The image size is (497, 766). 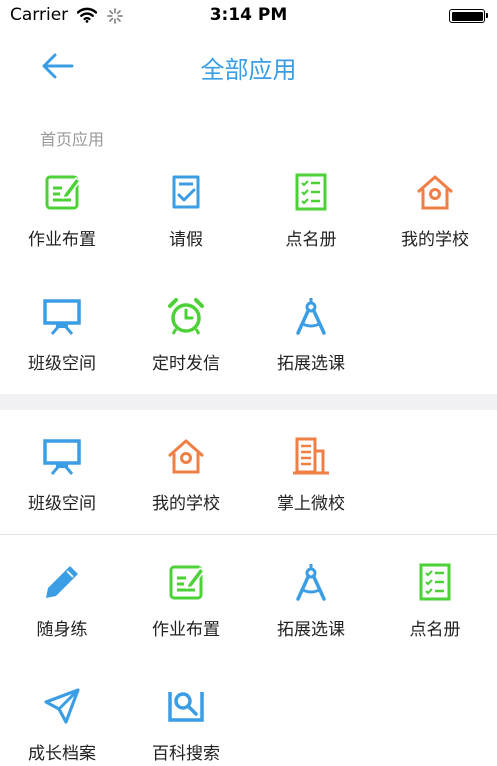 What do you see at coordinates (186, 192) in the screenshot?
I see `leave-request-icon` at bounding box center [186, 192].